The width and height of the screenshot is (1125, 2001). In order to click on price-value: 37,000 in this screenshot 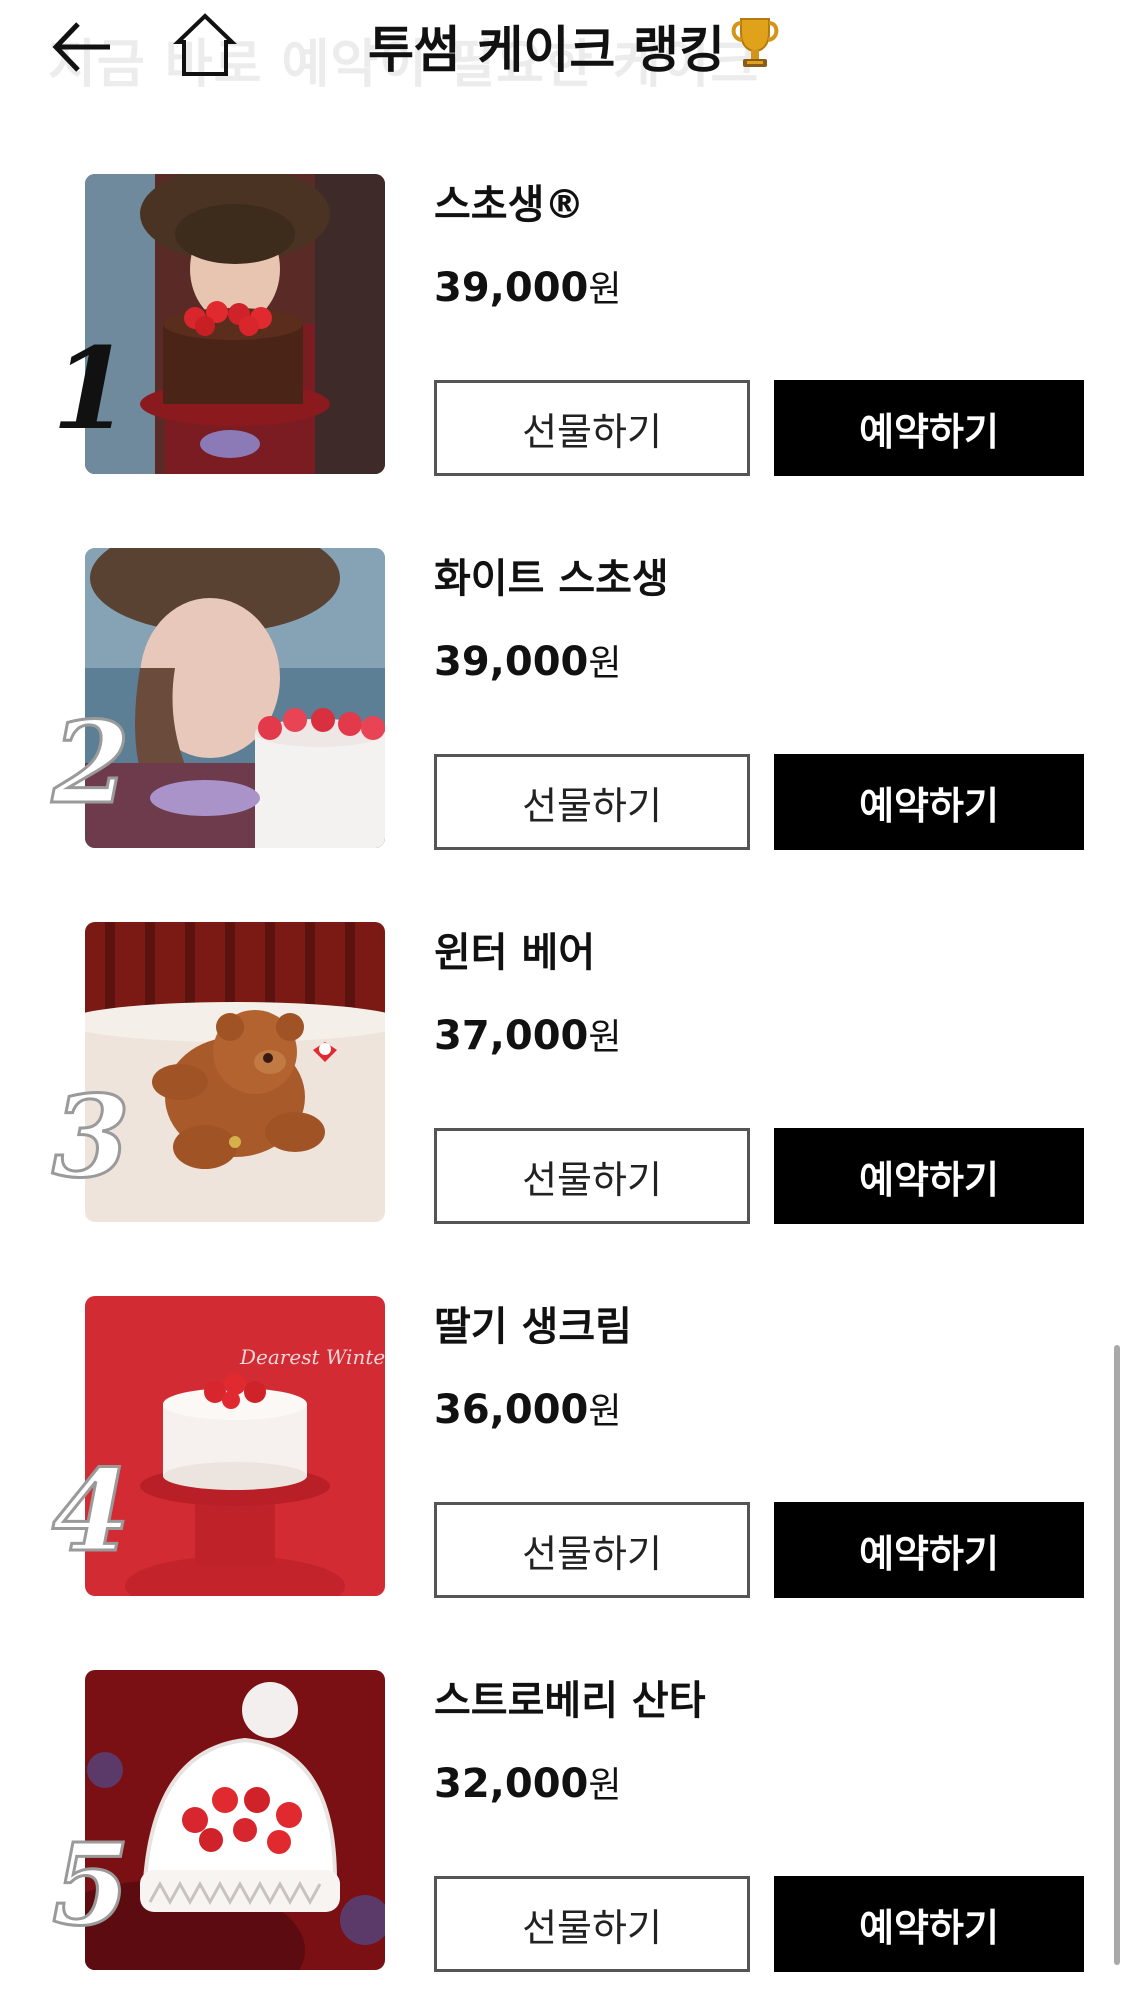, I will do `click(511, 1036)`.